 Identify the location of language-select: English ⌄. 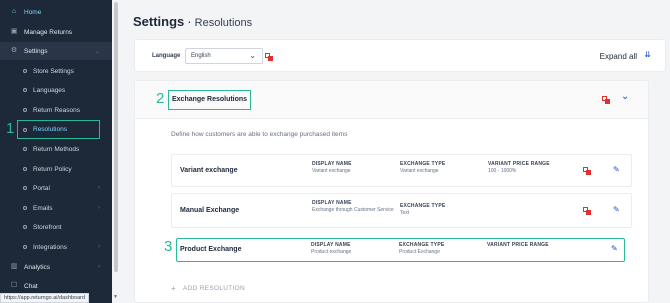
(224, 56).